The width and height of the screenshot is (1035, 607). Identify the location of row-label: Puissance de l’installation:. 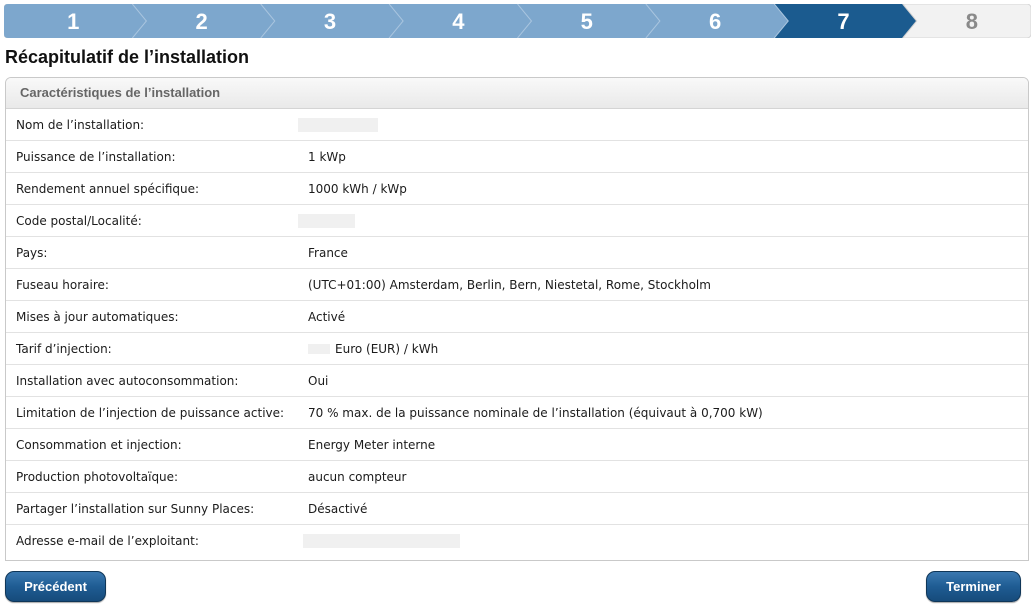
(96, 156).